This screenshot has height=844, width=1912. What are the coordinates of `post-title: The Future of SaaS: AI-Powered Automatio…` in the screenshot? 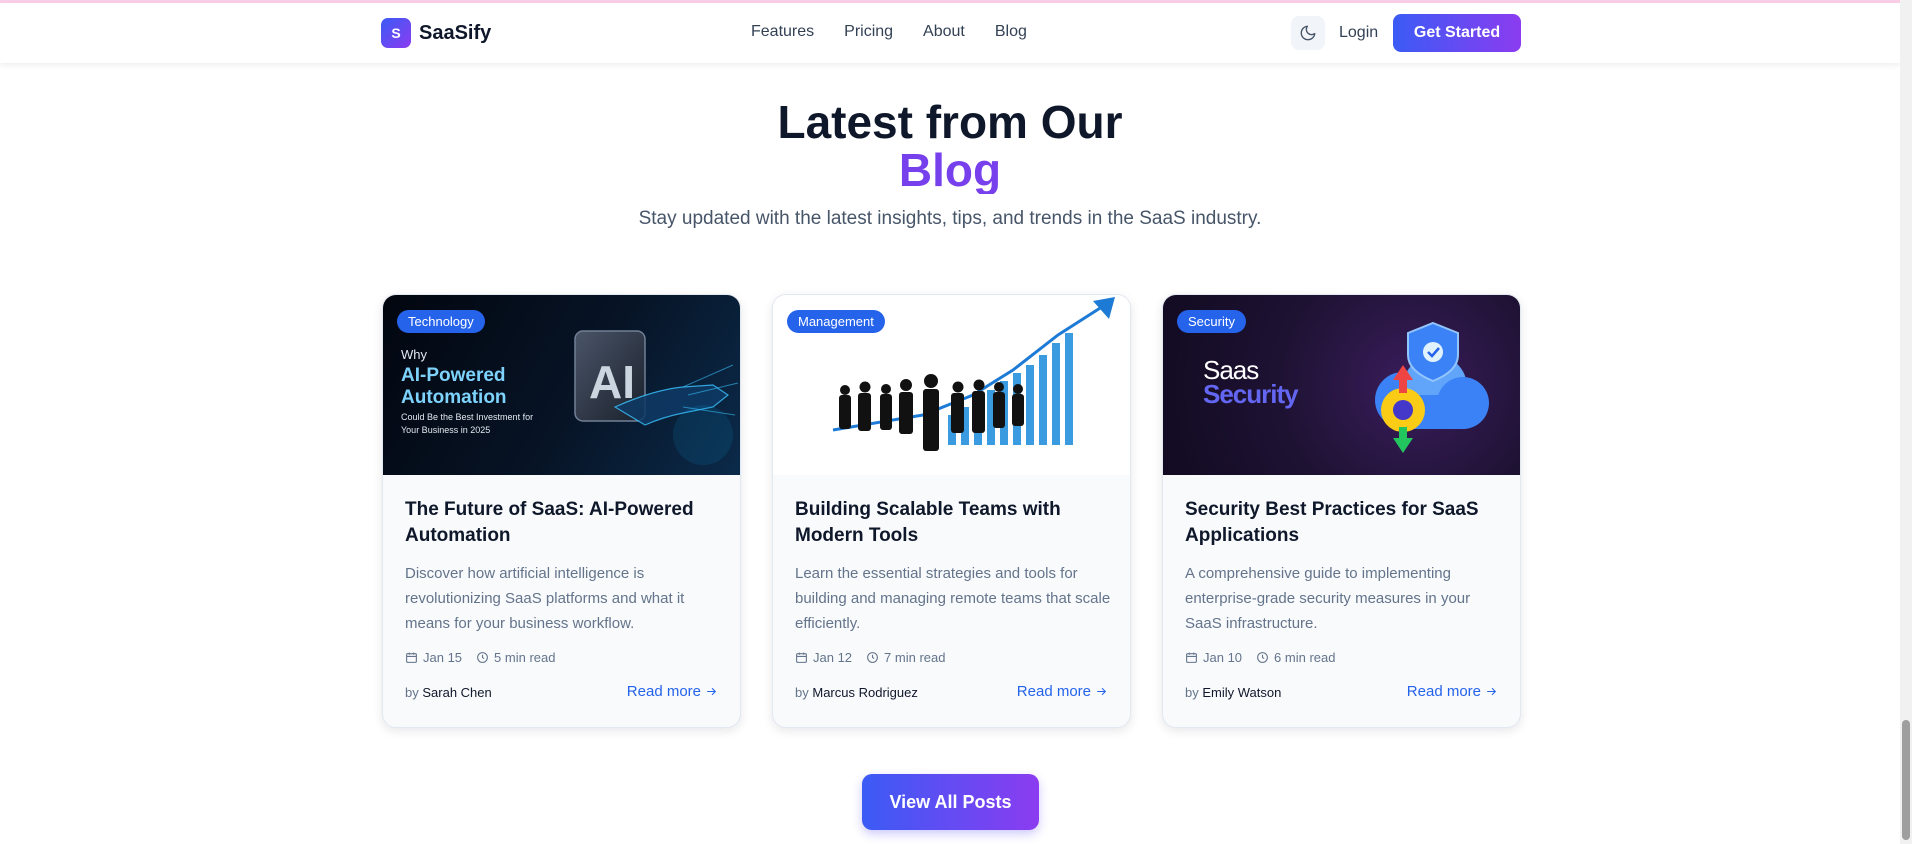 It's located at (564, 523).